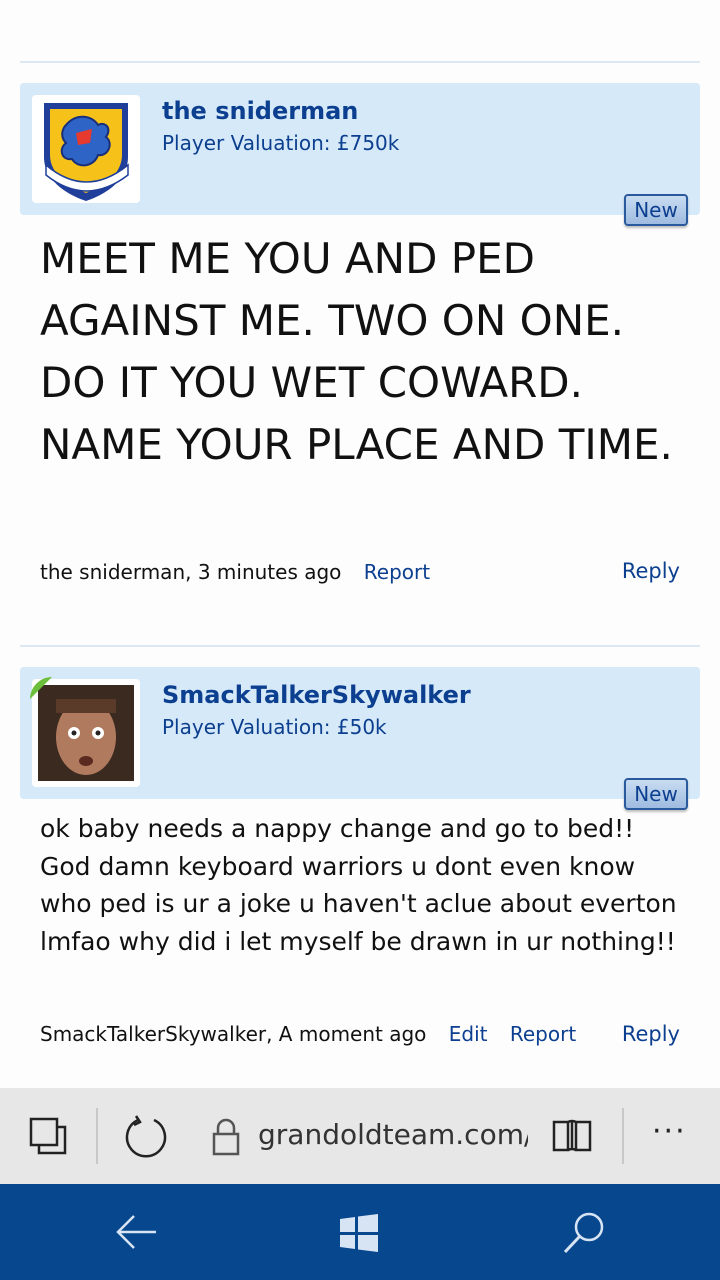 The height and width of the screenshot is (1280, 720). Describe the element at coordinates (274, 727) in the screenshot. I see `player-valuation: Player Valuation: £50k` at that location.